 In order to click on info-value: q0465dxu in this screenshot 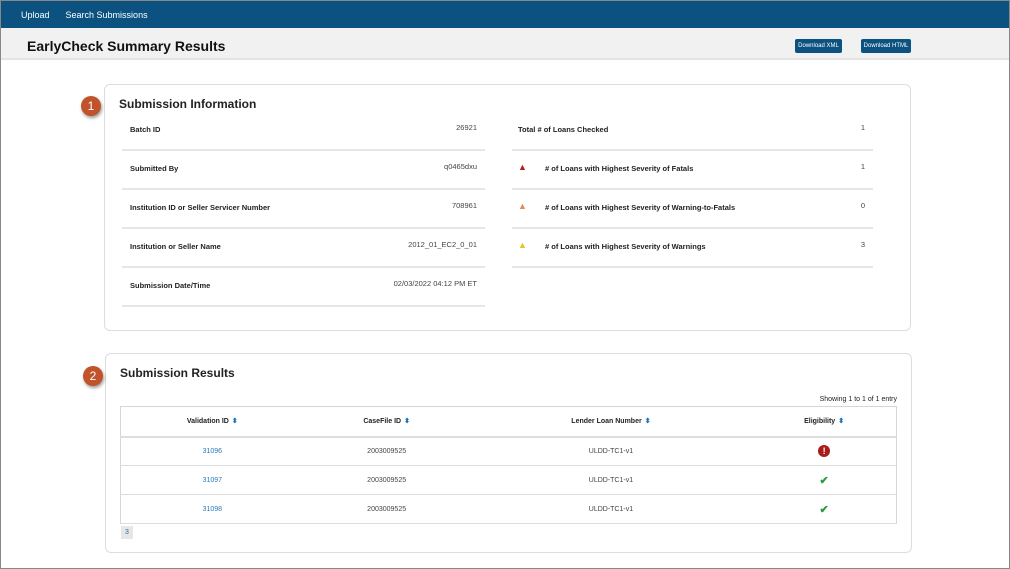, I will do `click(460, 166)`.